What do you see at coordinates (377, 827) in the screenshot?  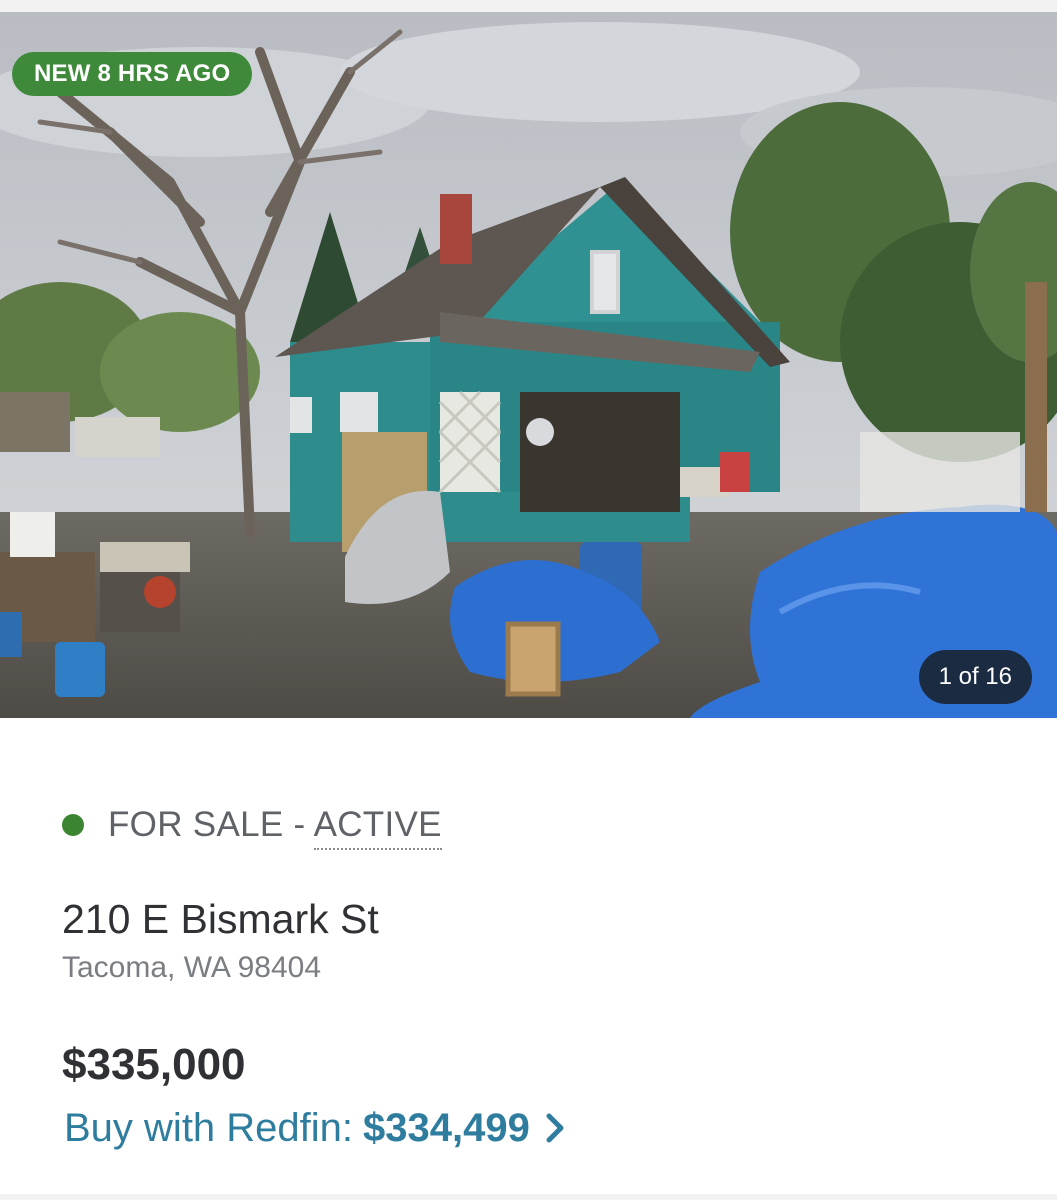 I see `status-active-link: ACTIVE` at bounding box center [377, 827].